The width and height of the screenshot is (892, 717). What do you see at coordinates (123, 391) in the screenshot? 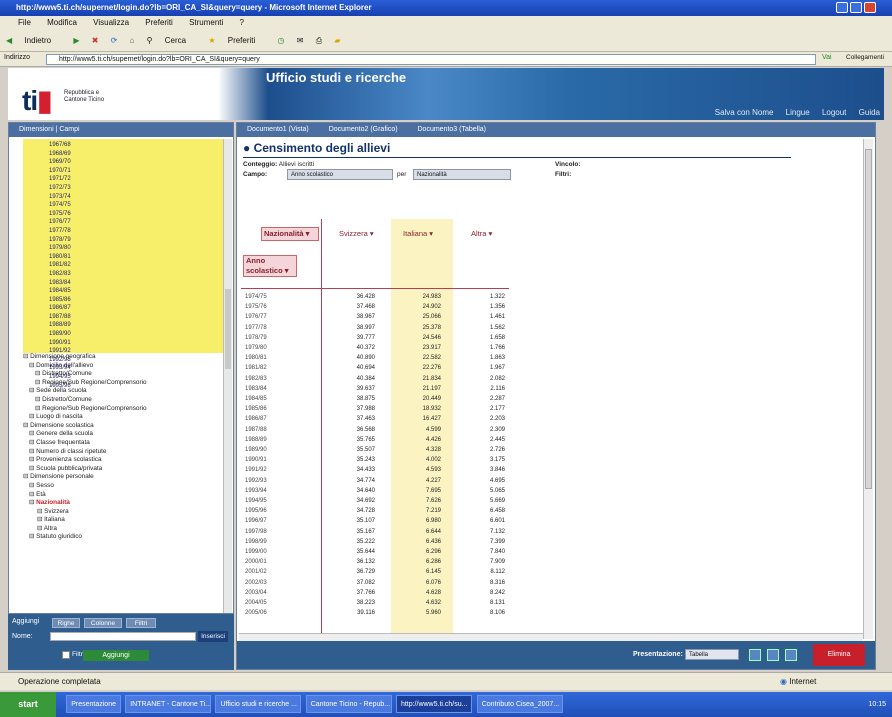
I see `tree-node: ⊟ Sede della scuola` at bounding box center [123, 391].